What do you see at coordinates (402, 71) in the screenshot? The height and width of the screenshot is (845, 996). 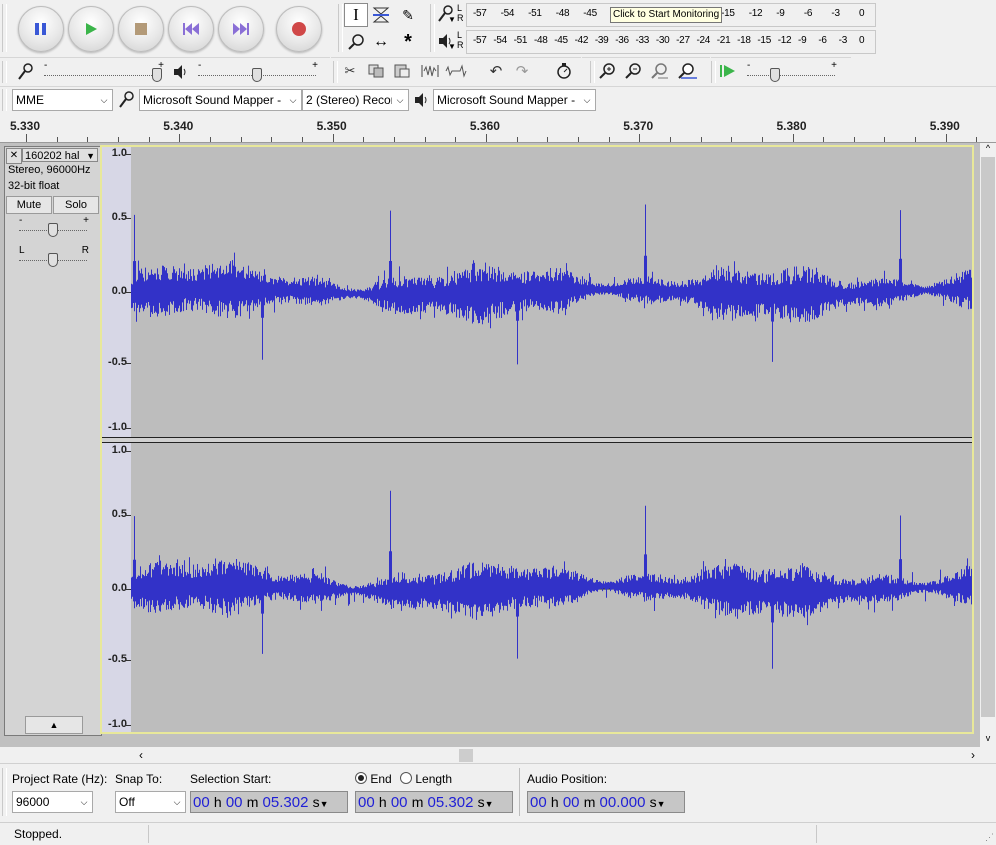 I see `paste-button` at bounding box center [402, 71].